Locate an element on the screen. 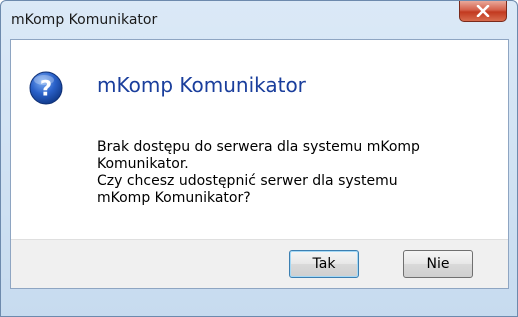 This screenshot has height=317, width=518. message-line: Czy chcesz udostępnić serwer dla systemu is located at coordinates (247, 181).